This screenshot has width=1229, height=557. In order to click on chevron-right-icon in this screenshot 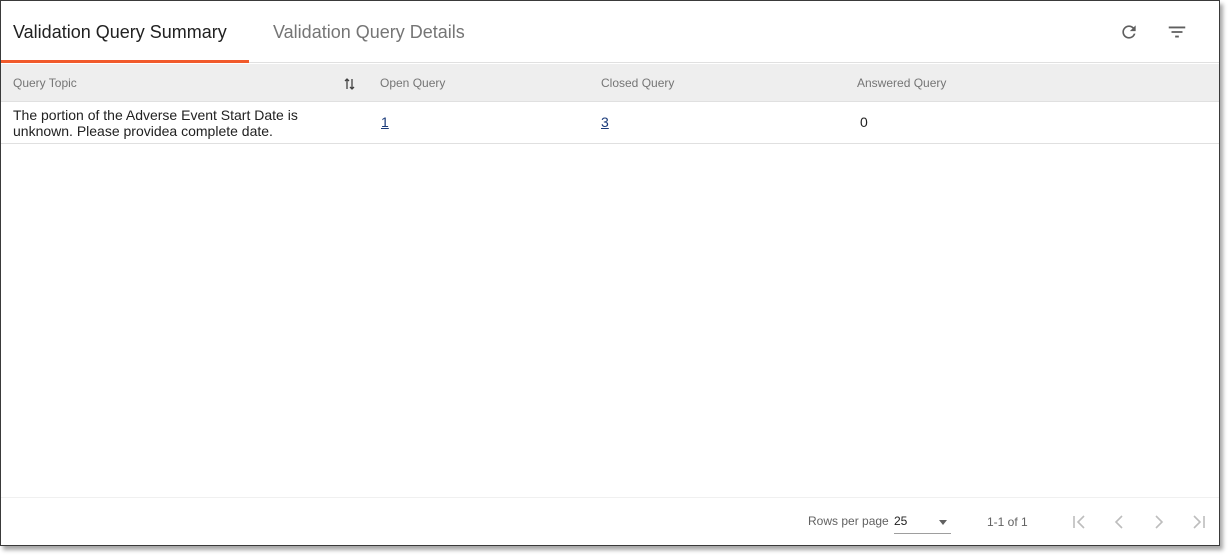, I will do `click(1159, 522)`.